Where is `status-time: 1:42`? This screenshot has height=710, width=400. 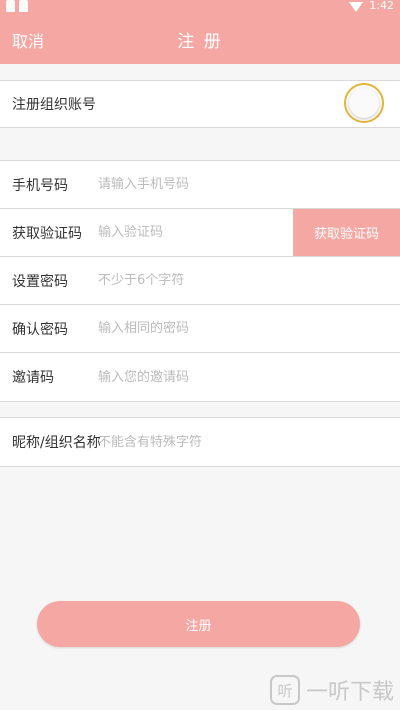 status-time: 1:42 is located at coordinates (381, 6).